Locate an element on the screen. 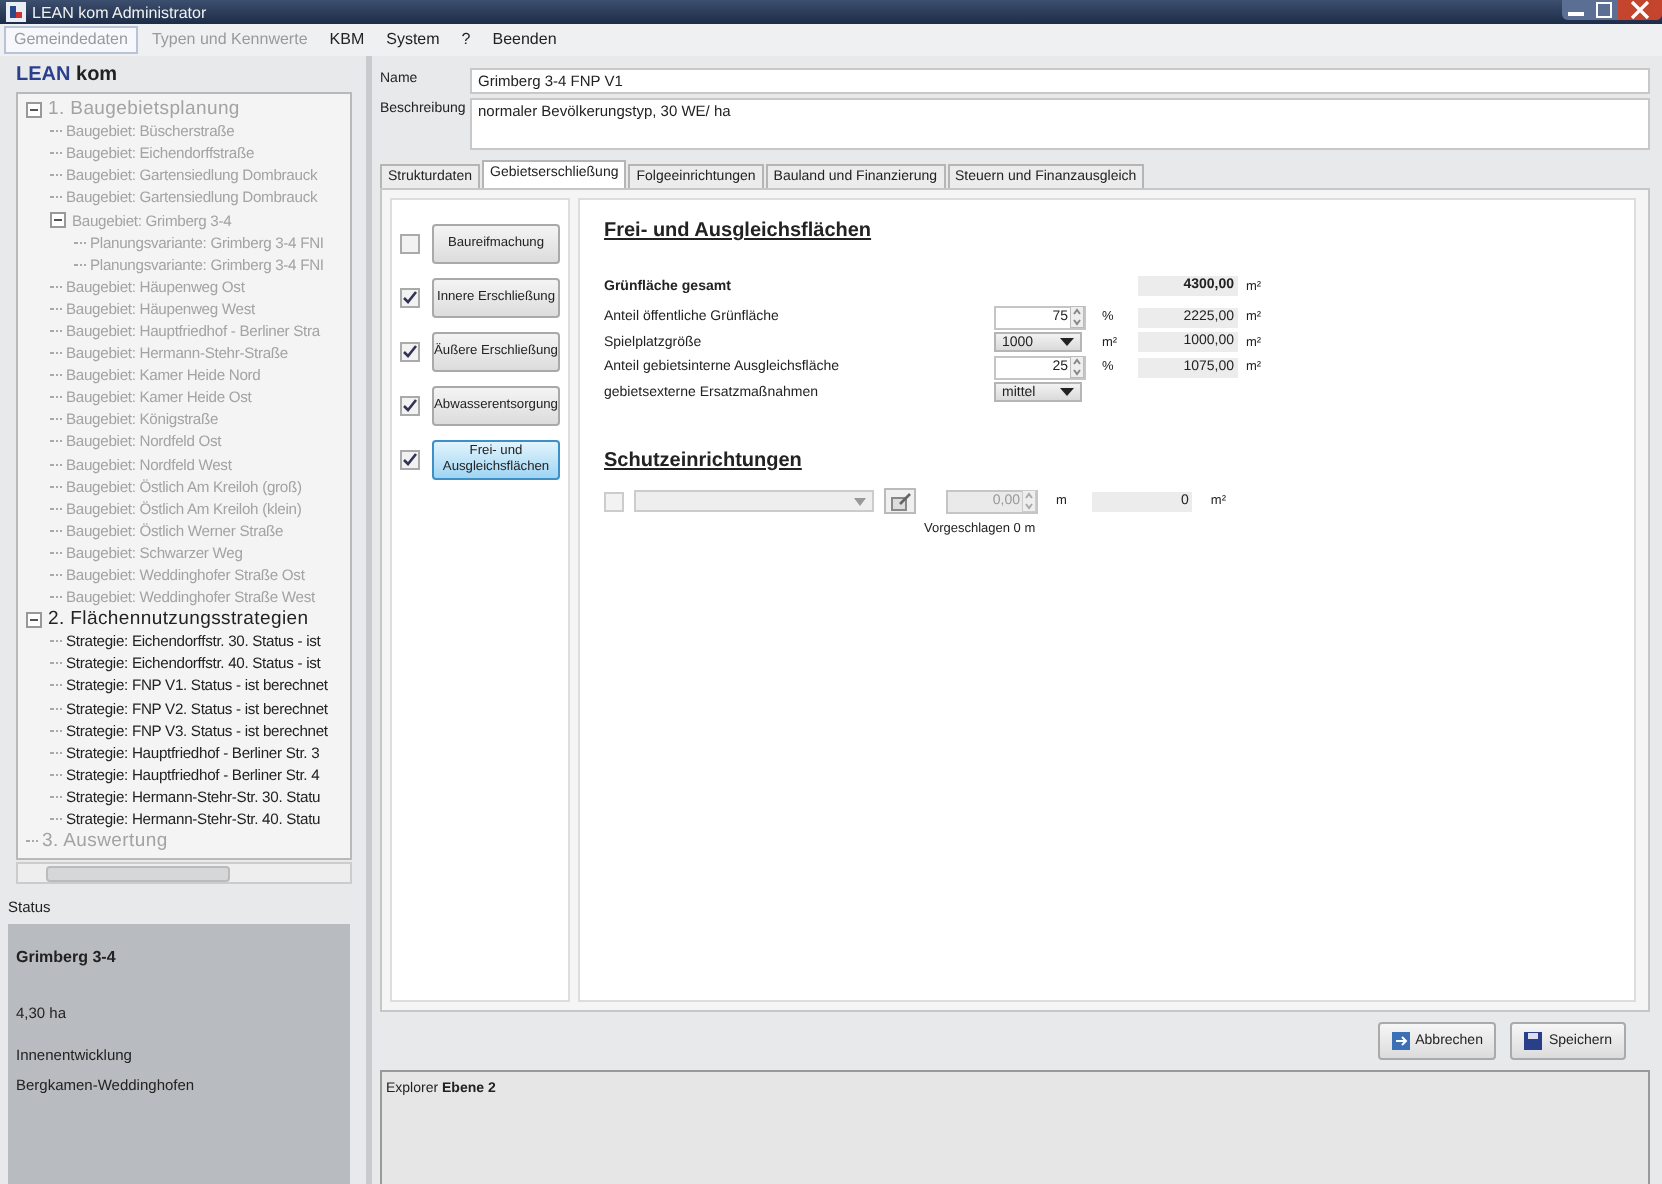  edit-button is located at coordinates (900, 501).